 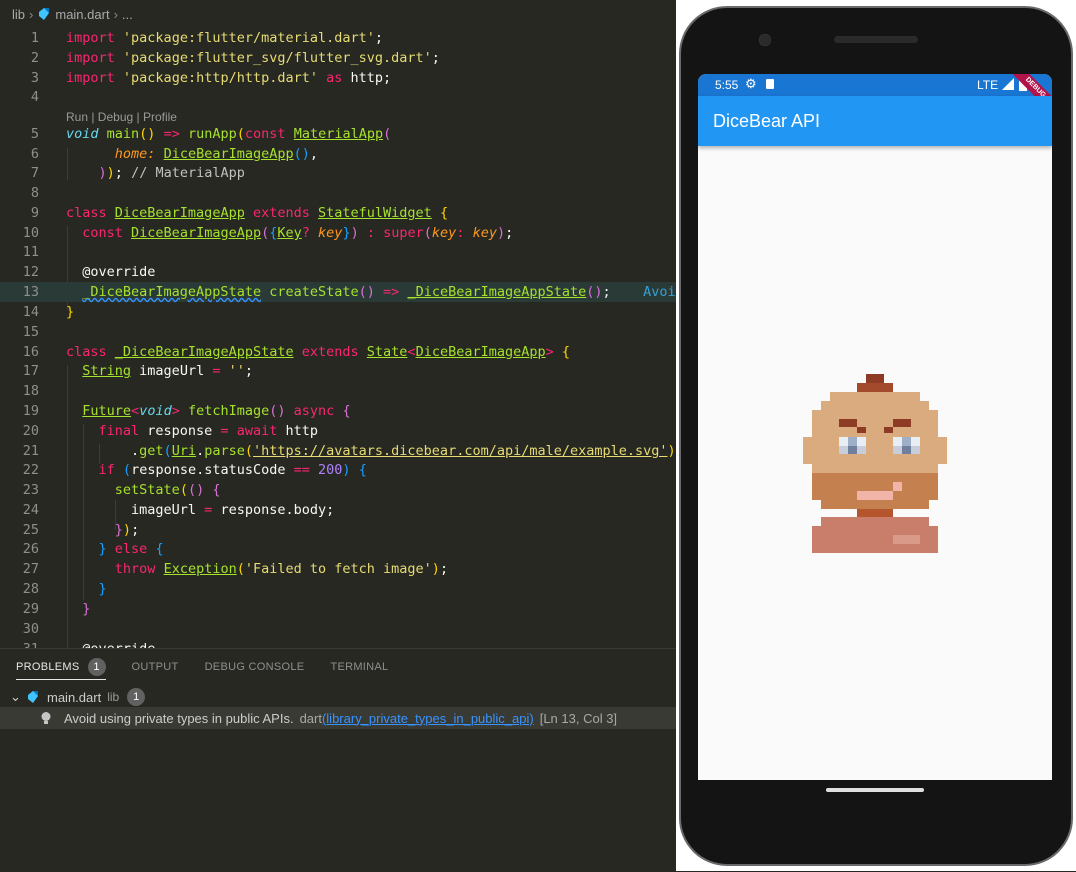 What do you see at coordinates (659, 292) in the screenshot?
I see `inline-diagnostic-hint: Avoid` at bounding box center [659, 292].